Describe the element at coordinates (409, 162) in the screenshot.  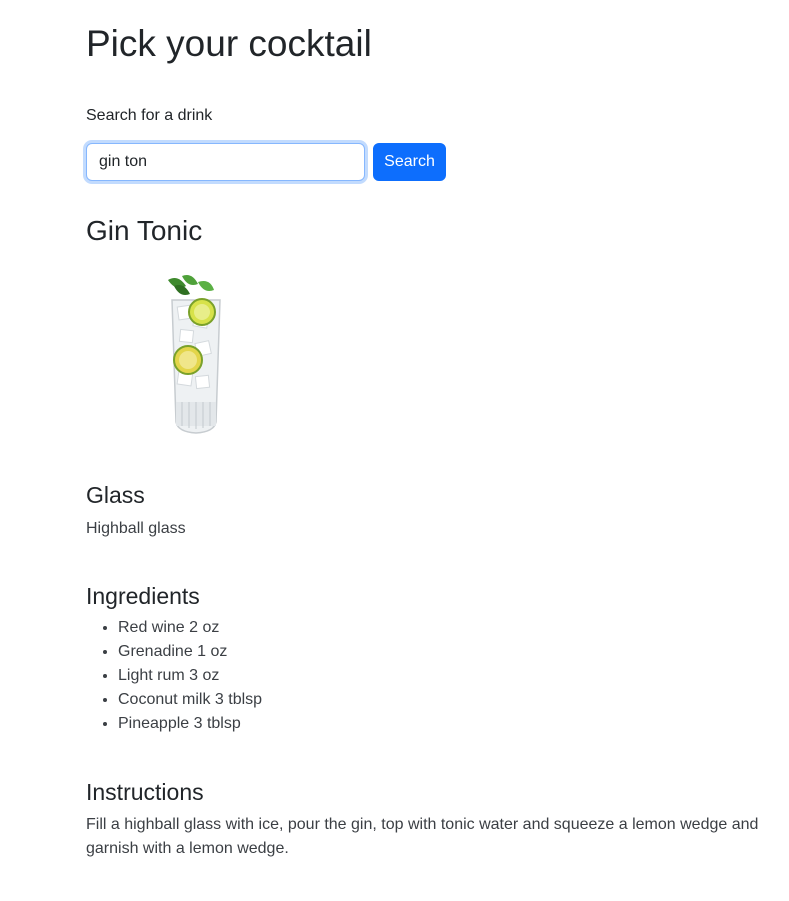
I see `search-button: Search` at that location.